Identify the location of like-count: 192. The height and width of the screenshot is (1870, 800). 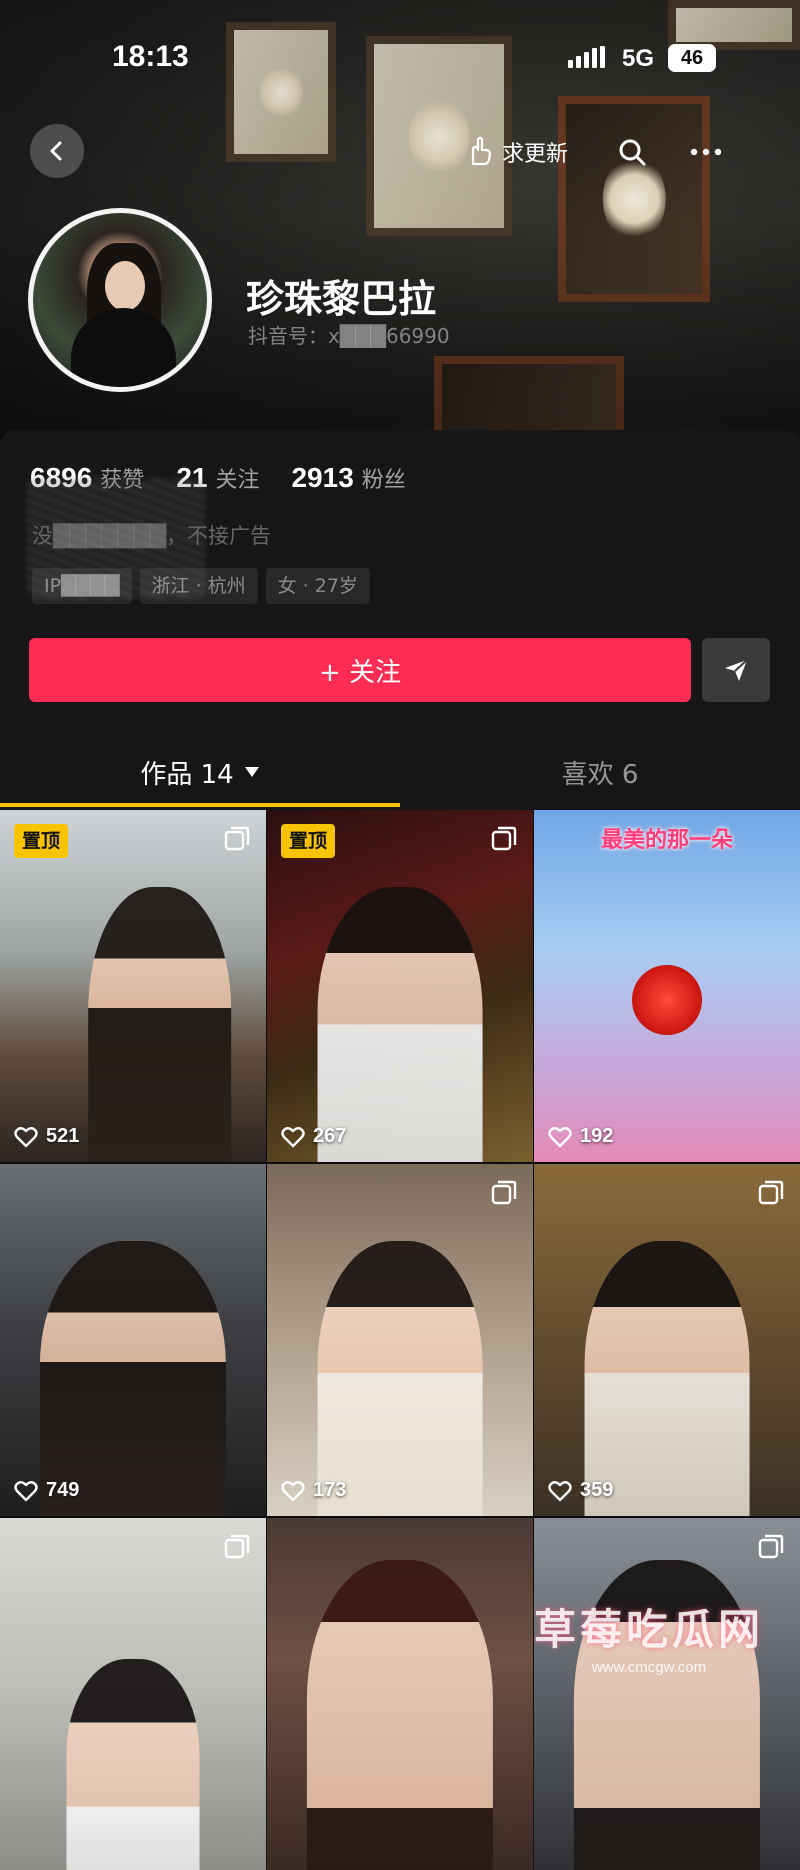
(580, 1136).